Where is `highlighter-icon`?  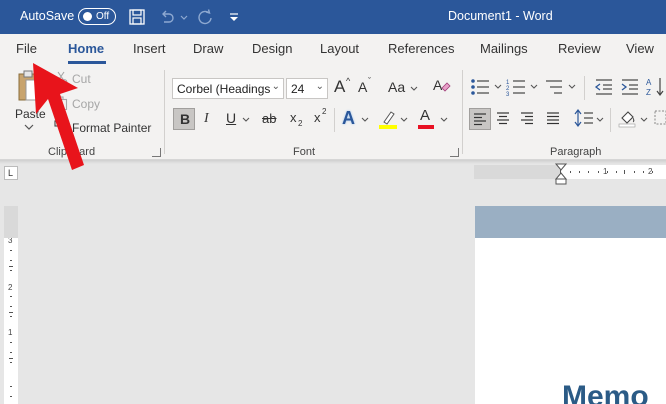 highlighter-icon is located at coordinates (388, 119).